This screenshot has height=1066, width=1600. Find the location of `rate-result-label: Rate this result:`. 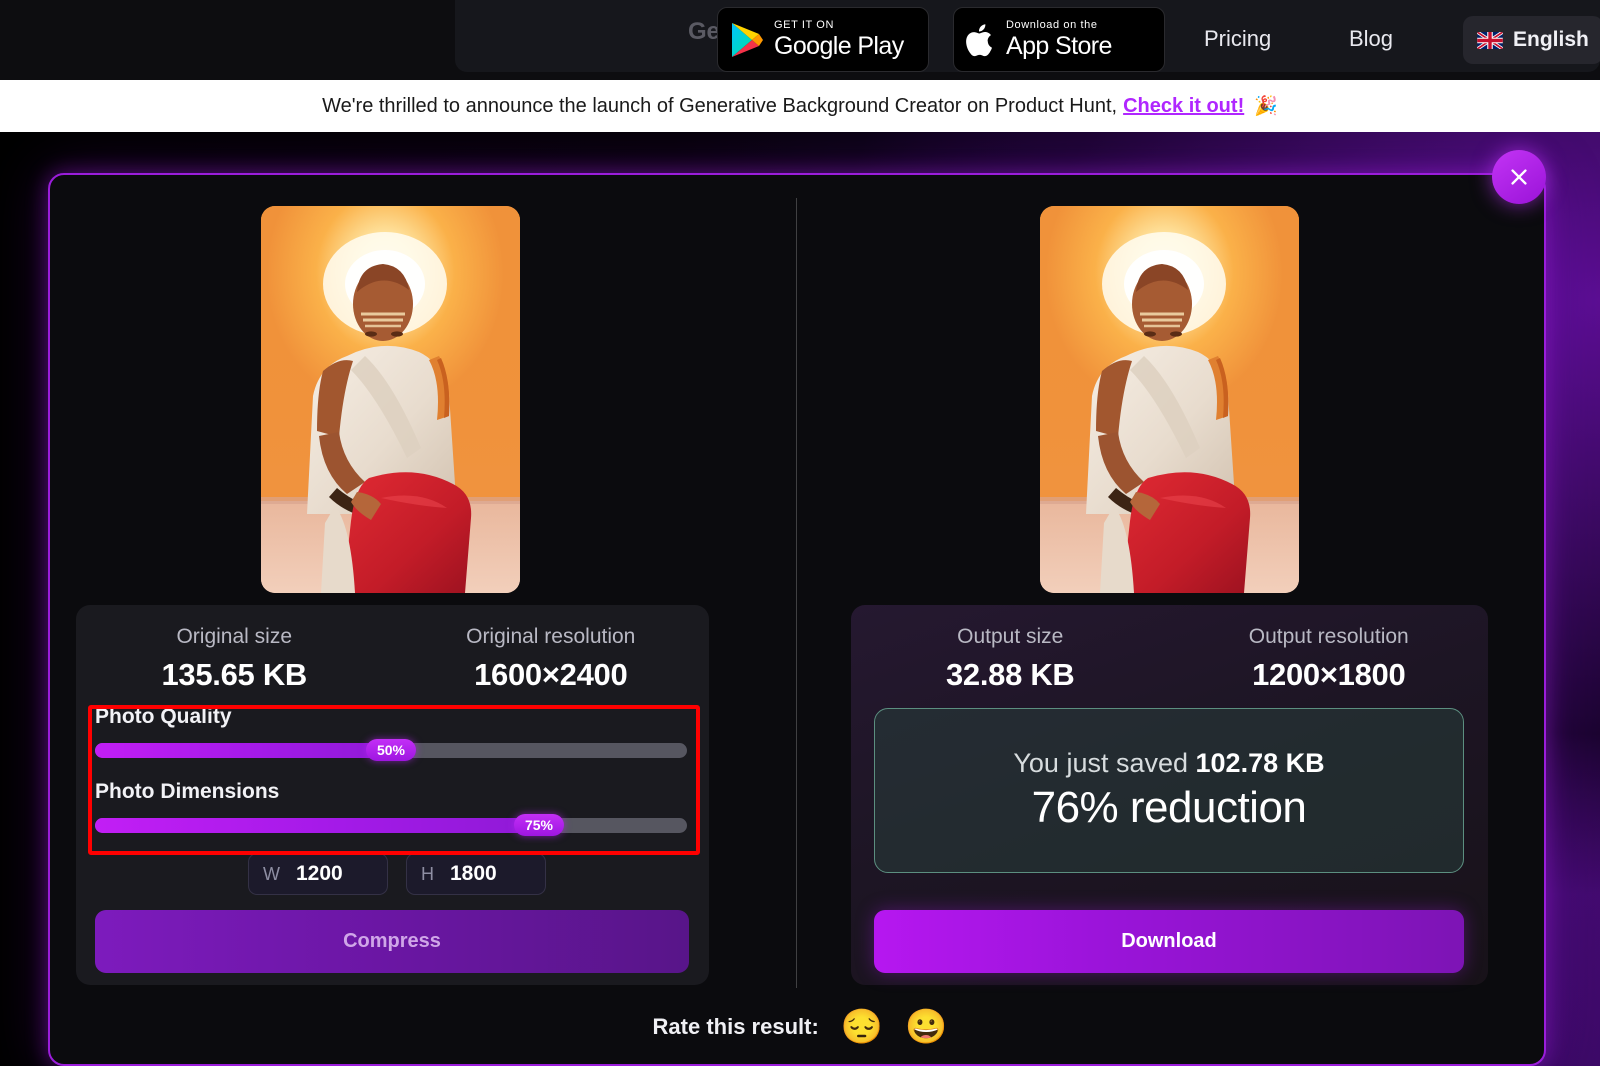

rate-result-label: Rate this result: is located at coordinates (735, 1026).